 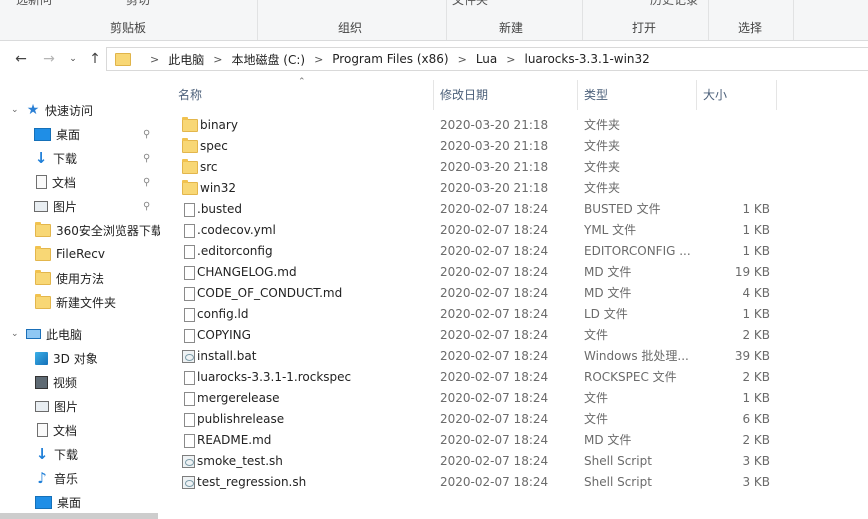 What do you see at coordinates (80, 382) in the screenshot?
I see `nav-item-videos: 视频` at bounding box center [80, 382].